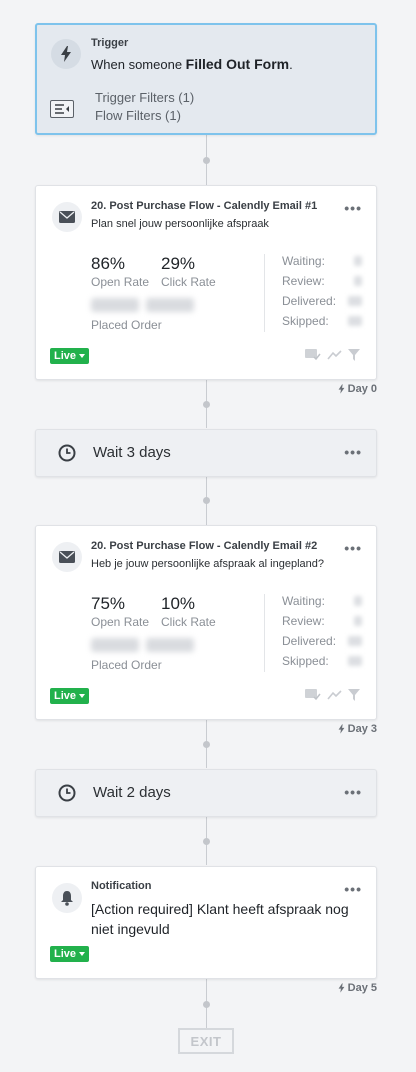  What do you see at coordinates (180, 224) in the screenshot?
I see `email-subject: Plan snel jouw persoonlijke afspraak` at bounding box center [180, 224].